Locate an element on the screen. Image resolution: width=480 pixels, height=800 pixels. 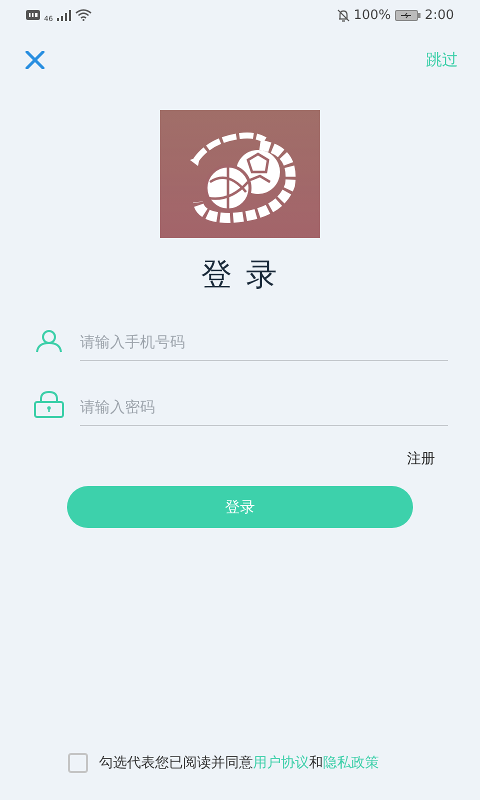
clock: 2:00 is located at coordinates (439, 15).